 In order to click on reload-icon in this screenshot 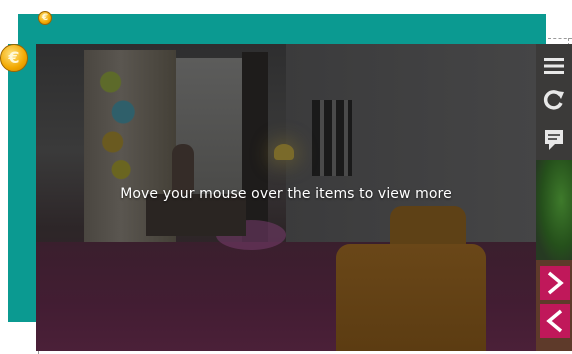, I will do `click(553, 100)`.